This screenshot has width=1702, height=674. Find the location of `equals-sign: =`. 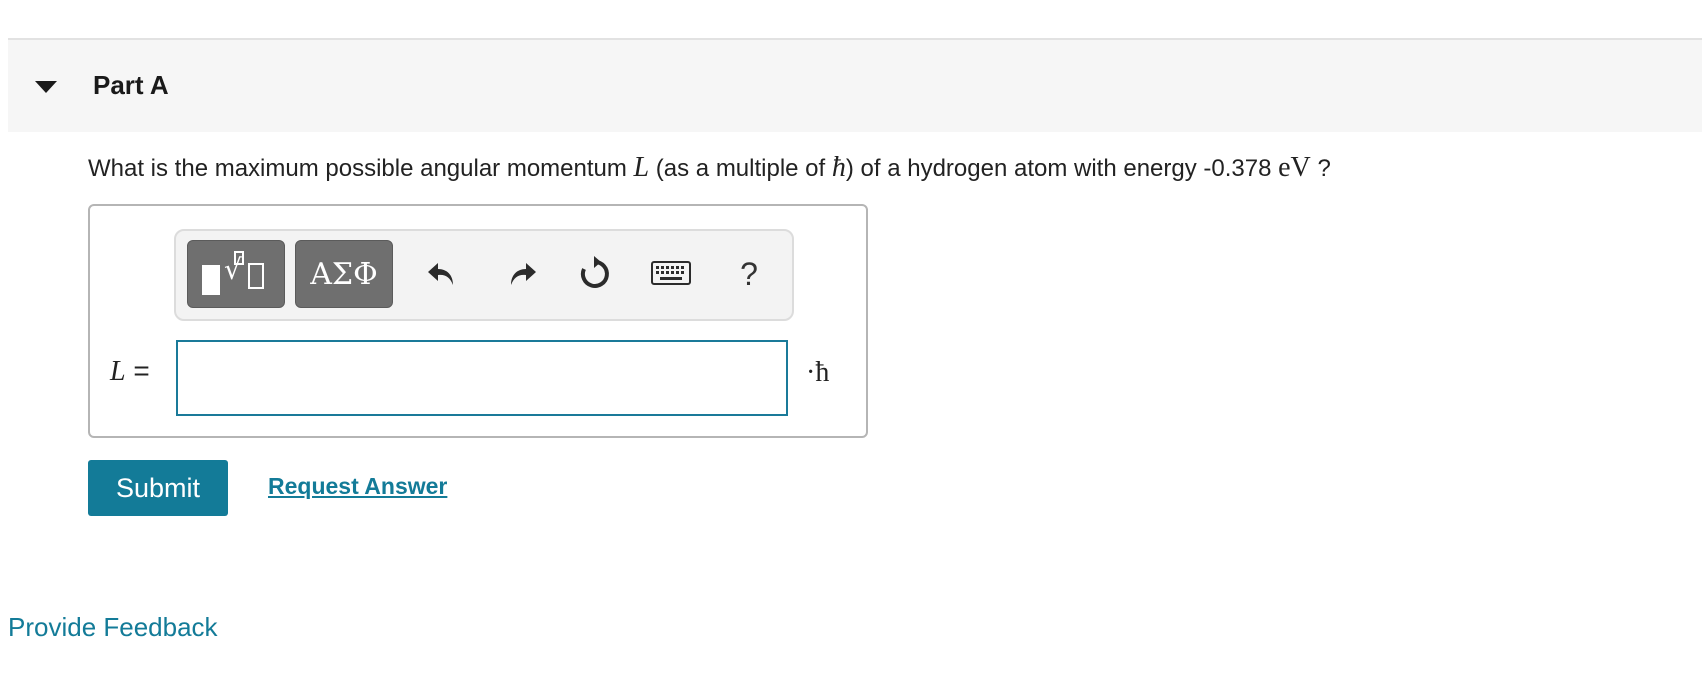

equals-sign: = is located at coordinates (137, 370).